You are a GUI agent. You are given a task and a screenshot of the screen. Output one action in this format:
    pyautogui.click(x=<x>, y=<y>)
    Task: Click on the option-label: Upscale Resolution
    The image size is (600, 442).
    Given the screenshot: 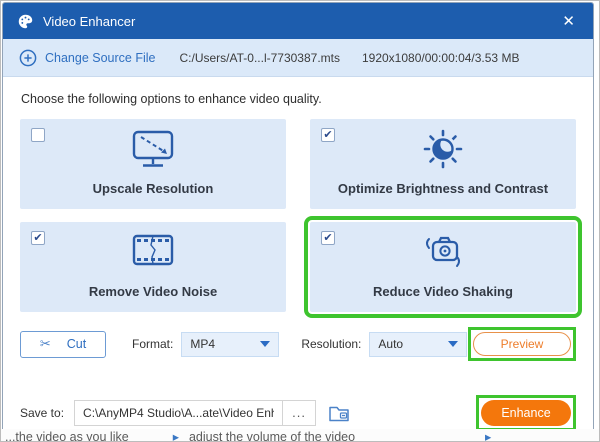 What is the action you would take?
    pyautogui.click(x=153, y=188)
    